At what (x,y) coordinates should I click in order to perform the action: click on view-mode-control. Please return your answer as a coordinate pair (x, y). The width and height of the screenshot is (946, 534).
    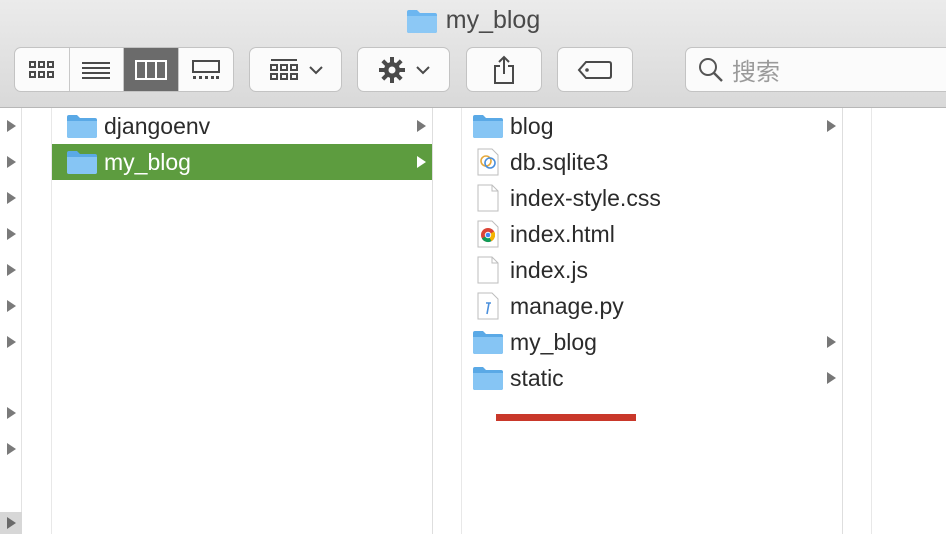
    Looking at the image, I should click on (124, 69).